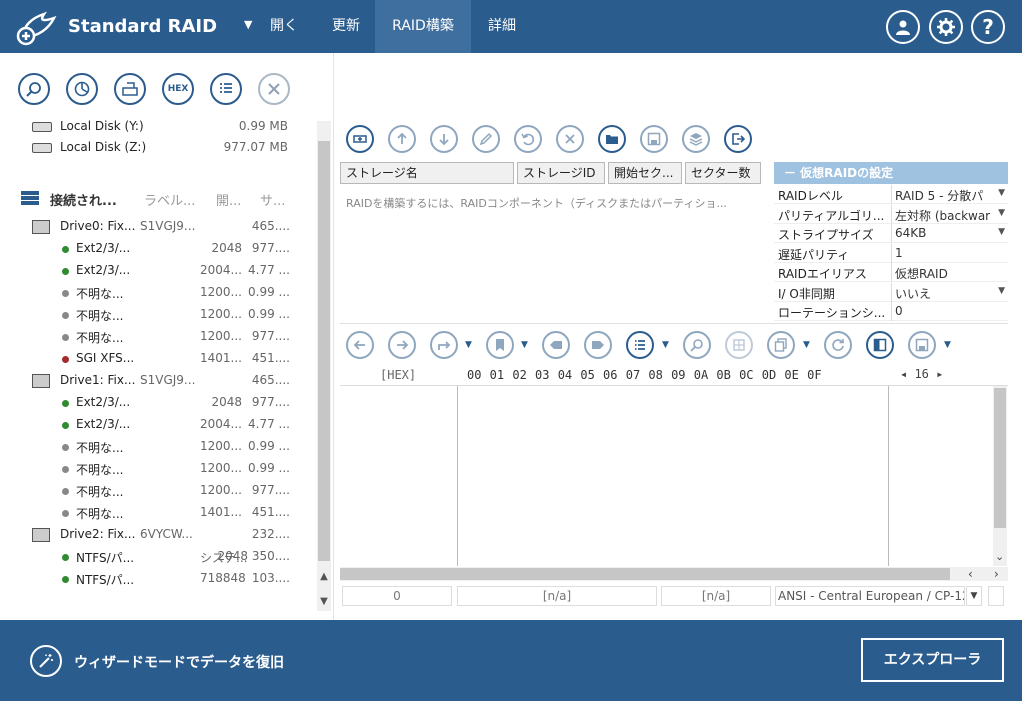  Describe the element at coordinates (612, 139) in the screenshot. I see `open-folder-button` at that location.